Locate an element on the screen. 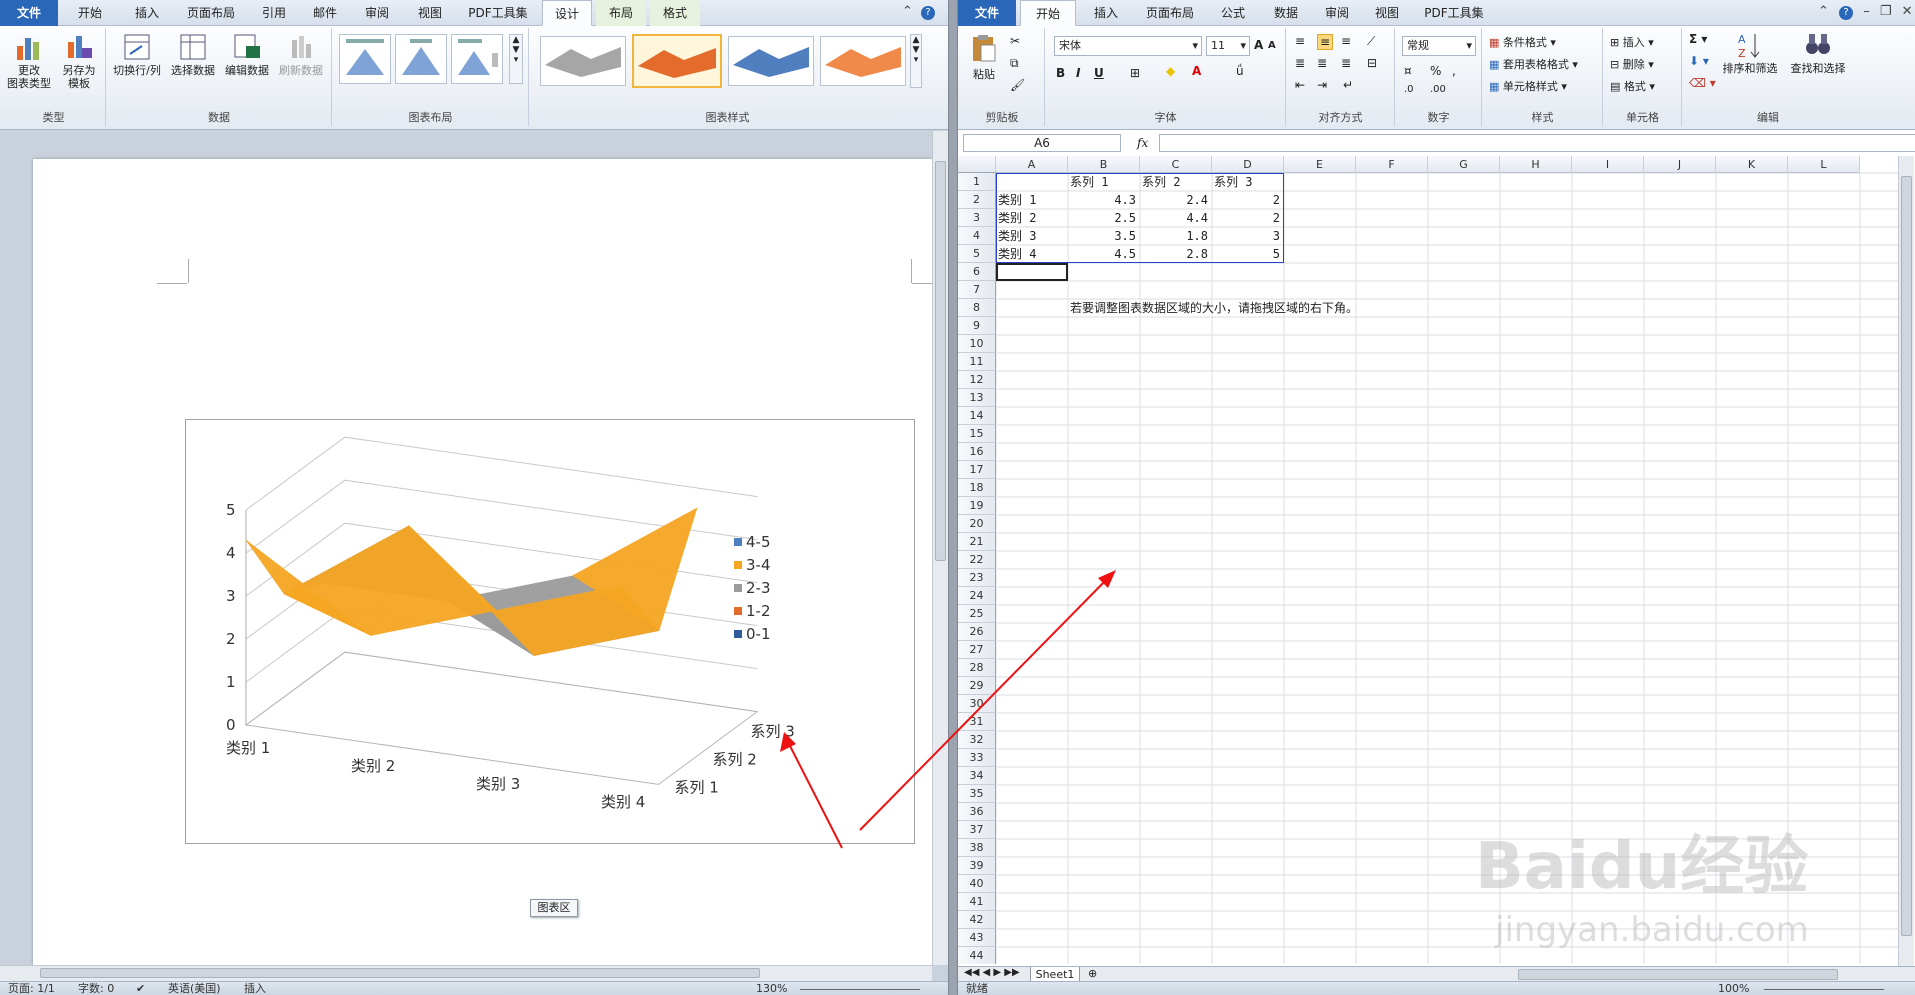 Image resolution: width=1915 pixels, height=995 pixels. row-header: 16 is located at coordinates (977, 452).